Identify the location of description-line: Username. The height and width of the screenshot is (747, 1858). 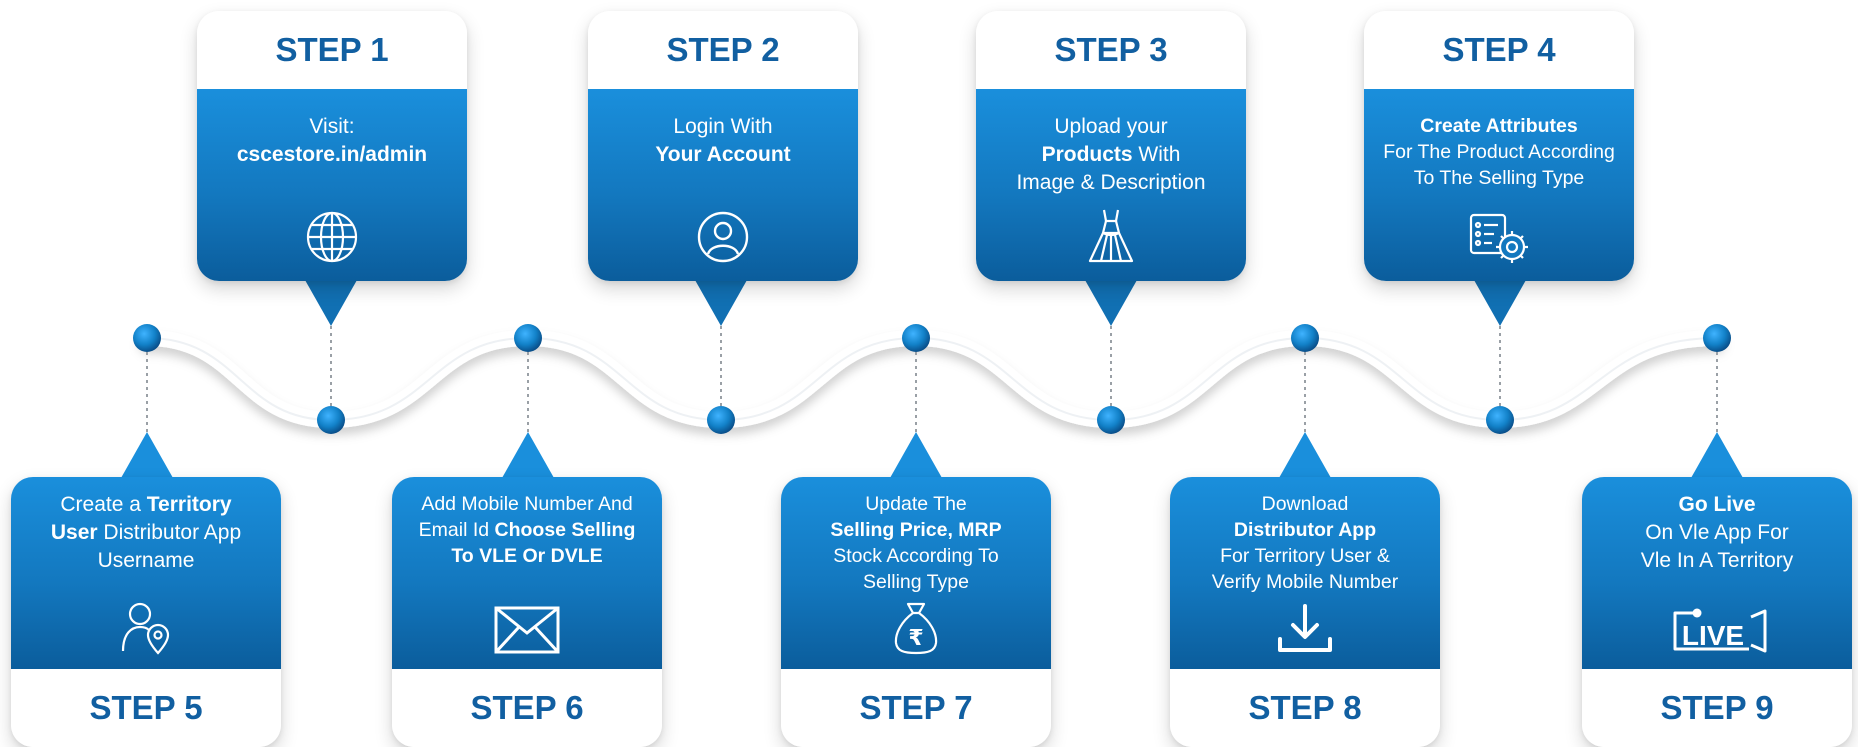
(146, 561).